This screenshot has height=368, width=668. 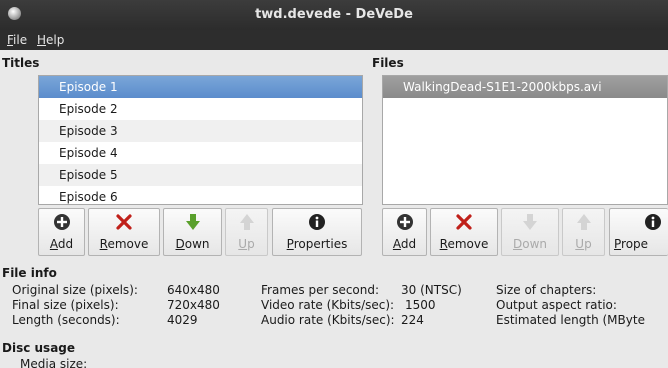 What do you see at coordinates (246, 244) in the screenshot?
I see `titles-up-label: Up` at bounding box center [246, 244].